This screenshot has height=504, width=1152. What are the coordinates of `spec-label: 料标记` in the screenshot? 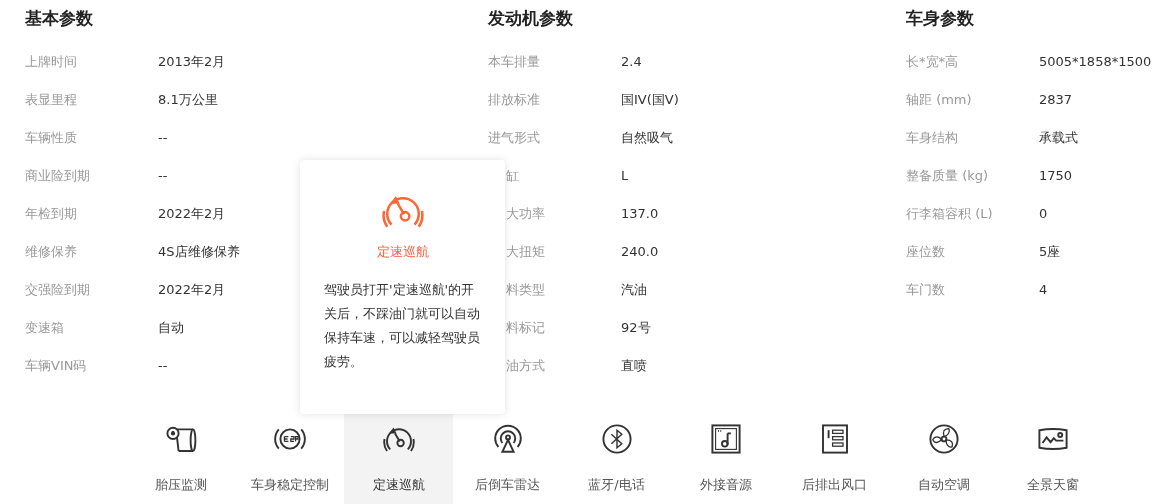 It's located at (525, 327).